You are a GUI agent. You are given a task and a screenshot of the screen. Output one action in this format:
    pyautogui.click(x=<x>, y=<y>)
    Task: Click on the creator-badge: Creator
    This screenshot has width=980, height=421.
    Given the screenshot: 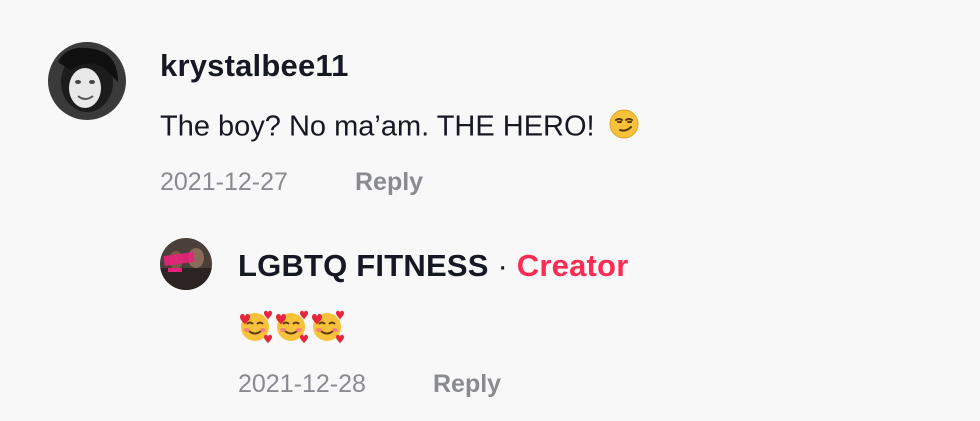 What is the action you would take?
    pyautogui.click(x=572, y=265)
    